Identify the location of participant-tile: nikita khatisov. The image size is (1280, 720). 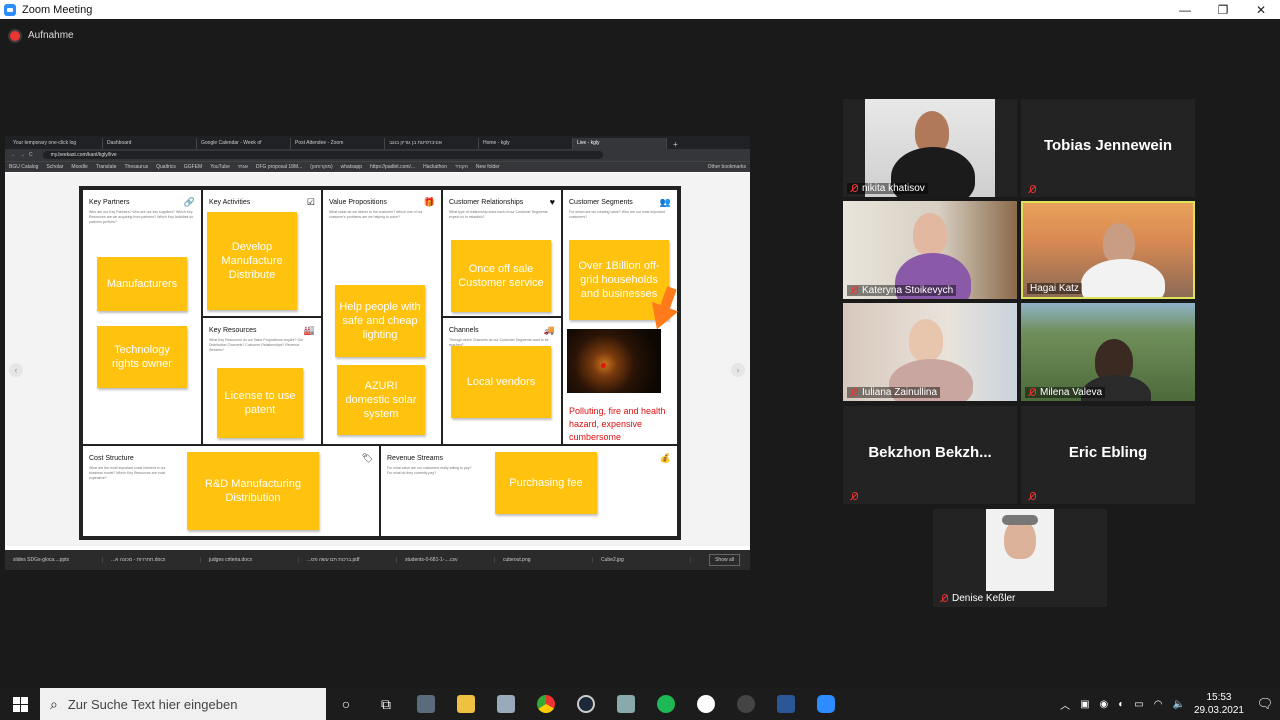
(930, 148).